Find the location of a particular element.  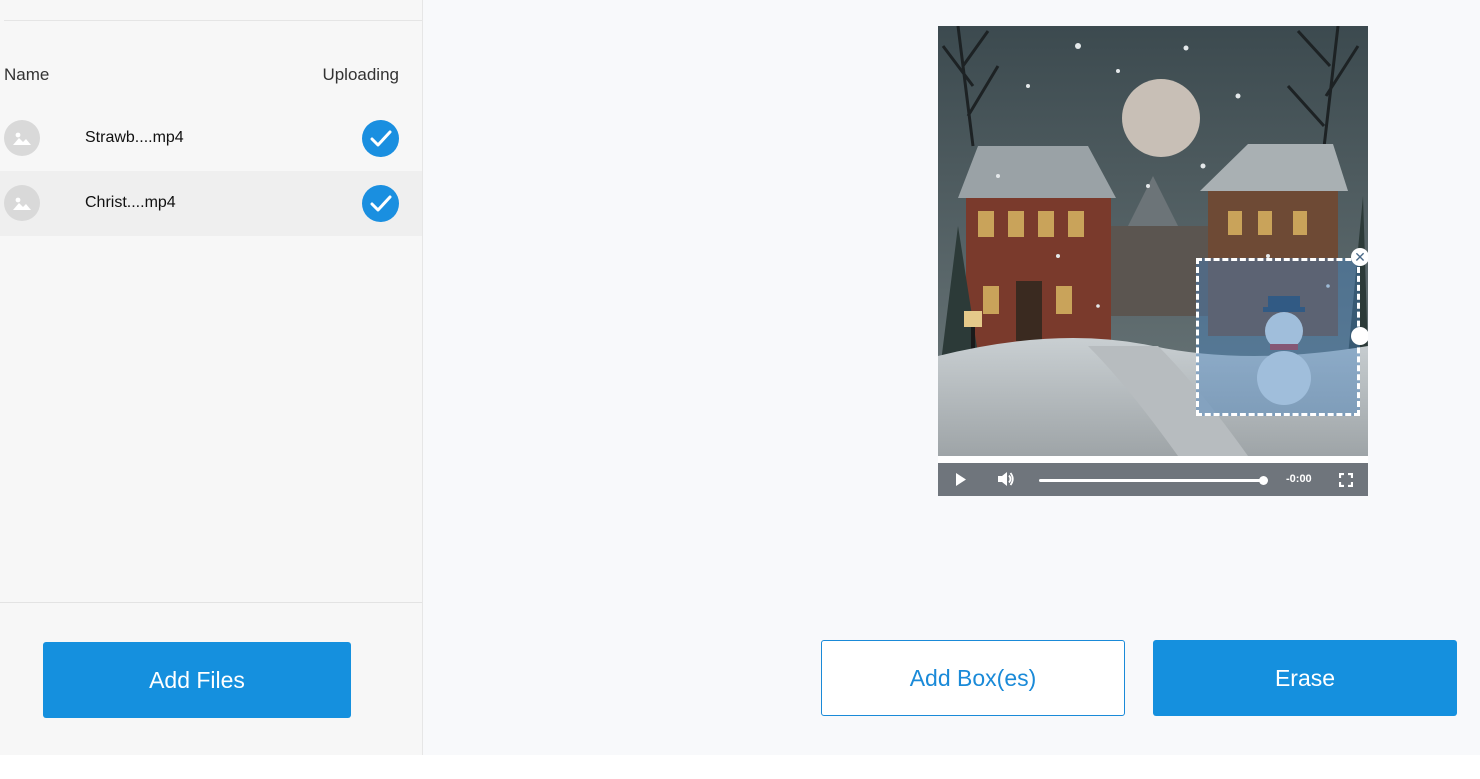

file-row: Christ....mp4 is located at coordinates (211, 203).